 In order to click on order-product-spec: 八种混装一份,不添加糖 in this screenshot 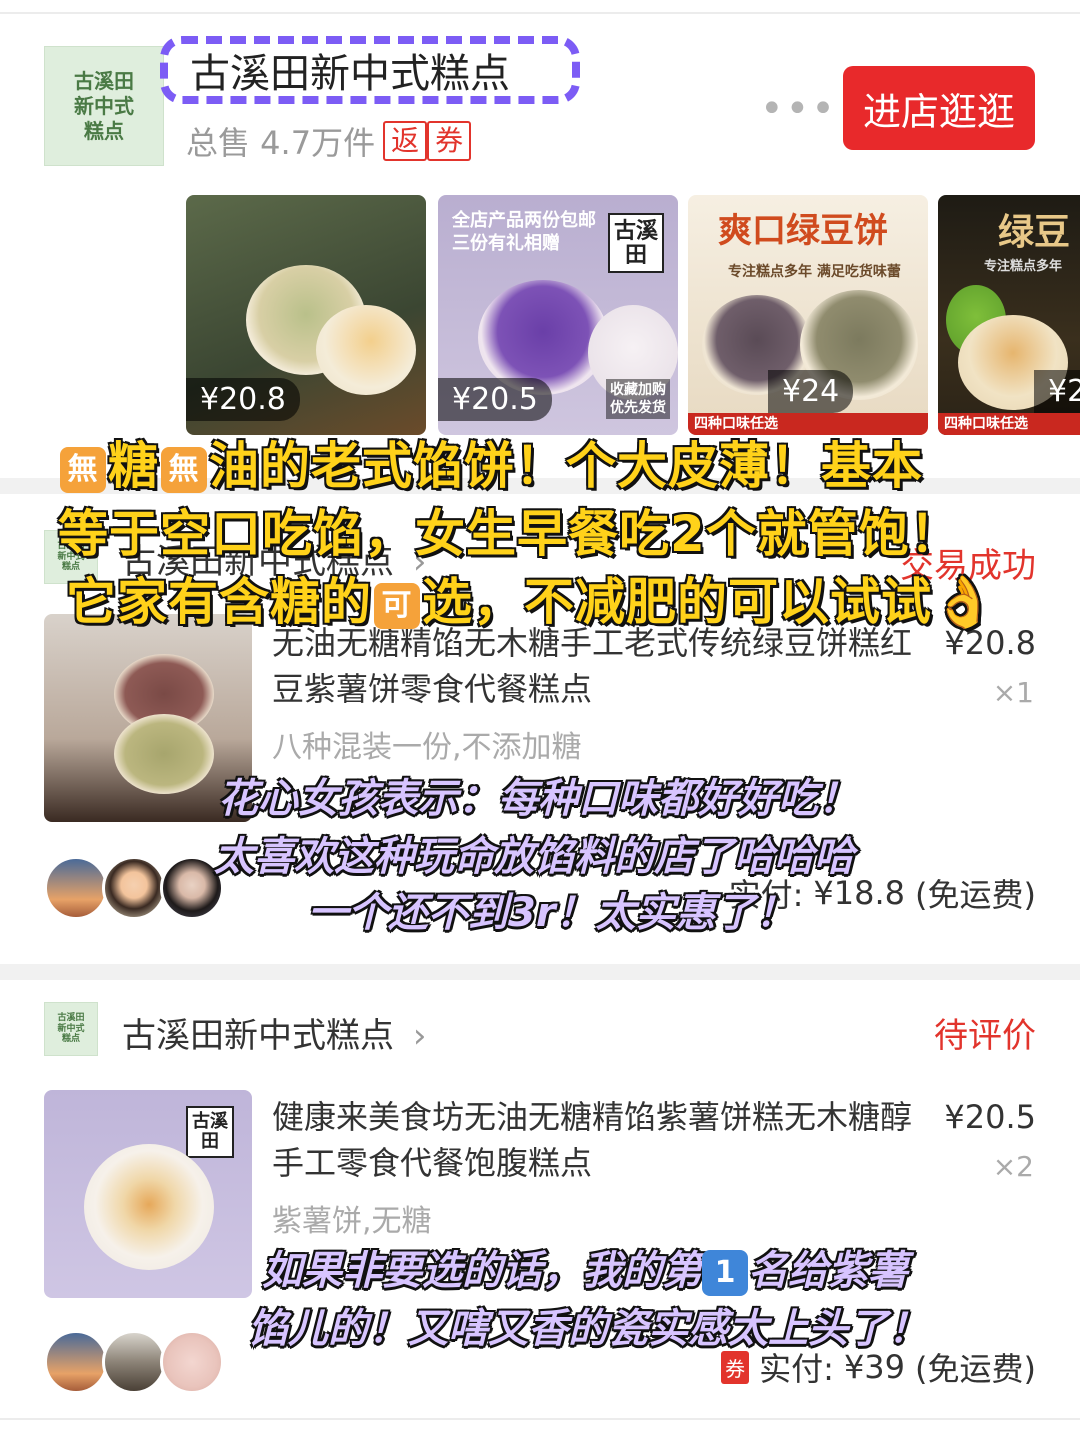, I will do `click(427, 747)`.